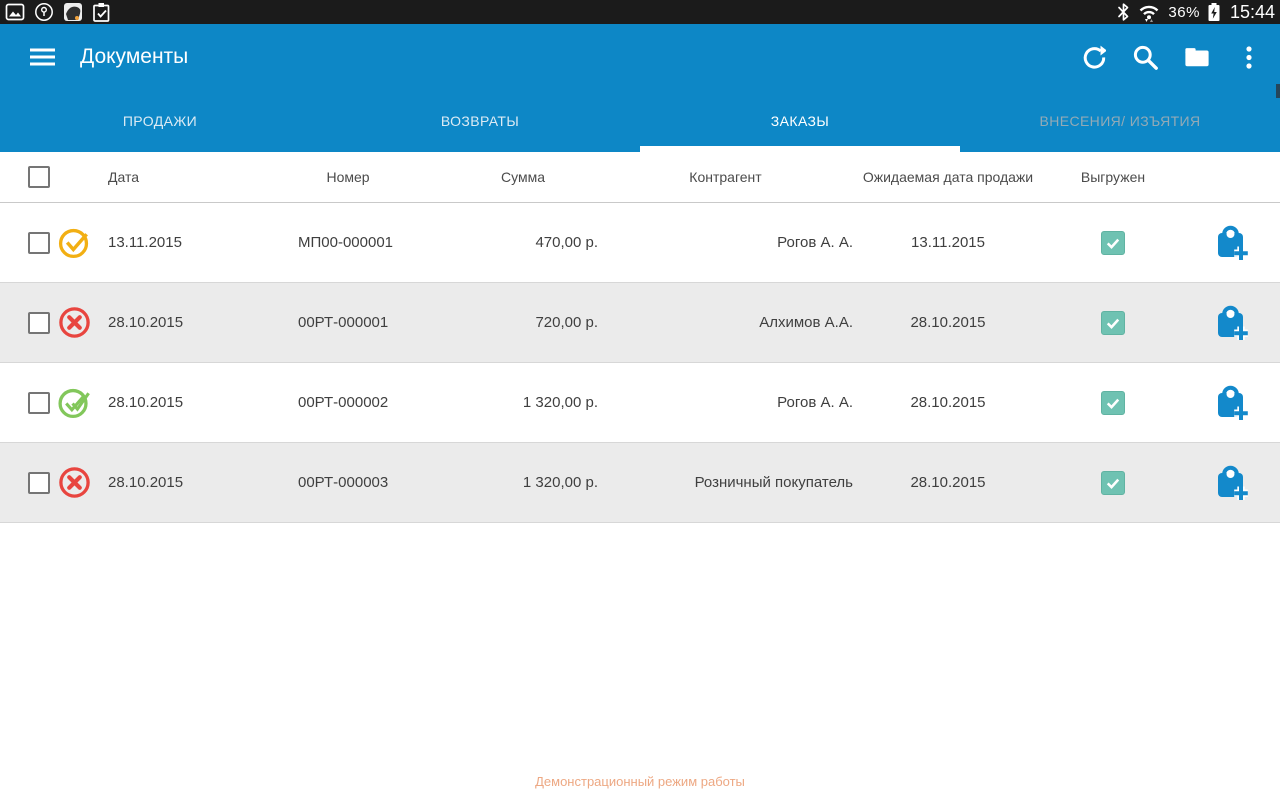 The height and width of the screenshot is (800, 1280). I want to click on row-date: 28.10.2015, so click(146, 482).